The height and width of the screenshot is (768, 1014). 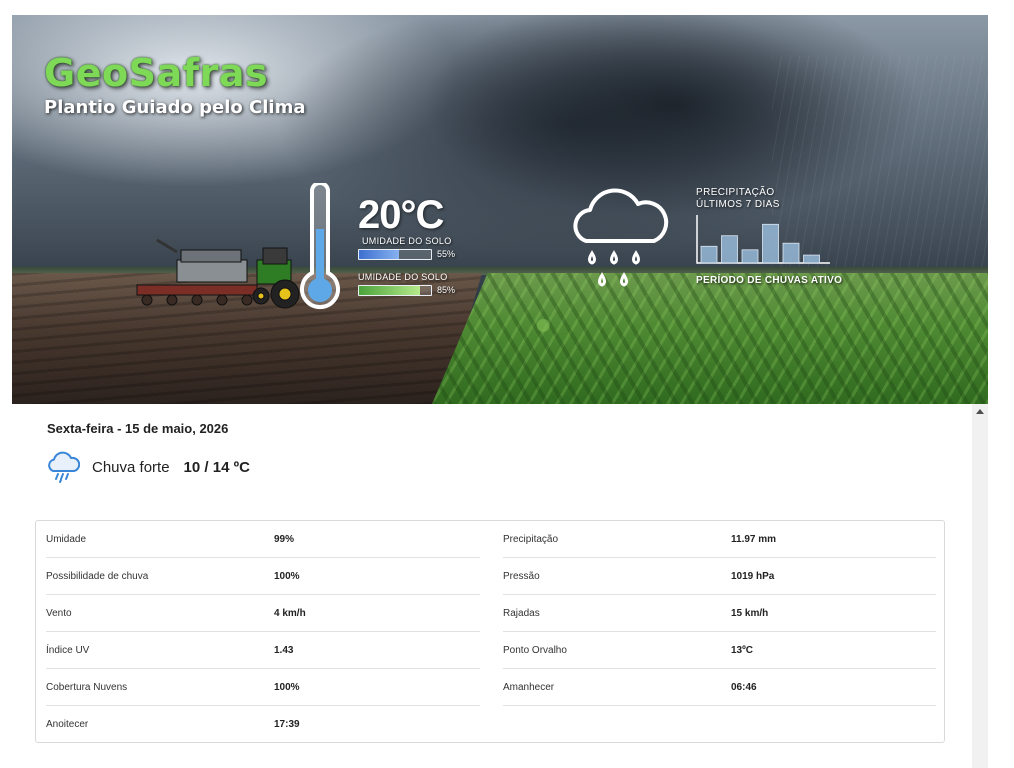 What do you see at coordinates (59, 613) in the screenshot?
I see `detail-label: Vento` at bounding box center [59, 613].